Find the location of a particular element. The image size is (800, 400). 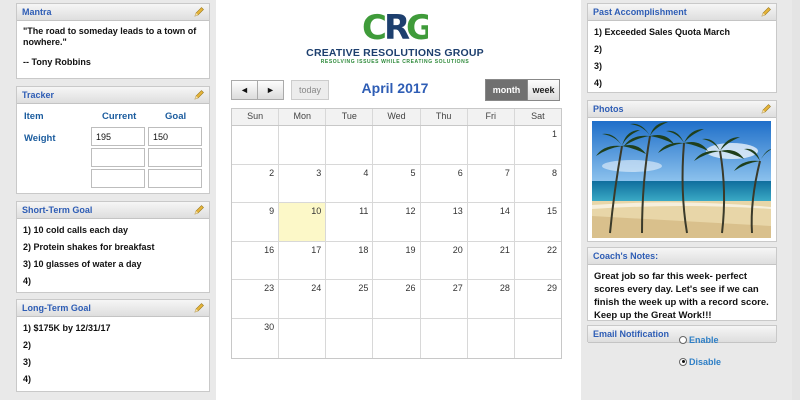

calendar-day-cell: 3 is located at coordinates (303, 183).